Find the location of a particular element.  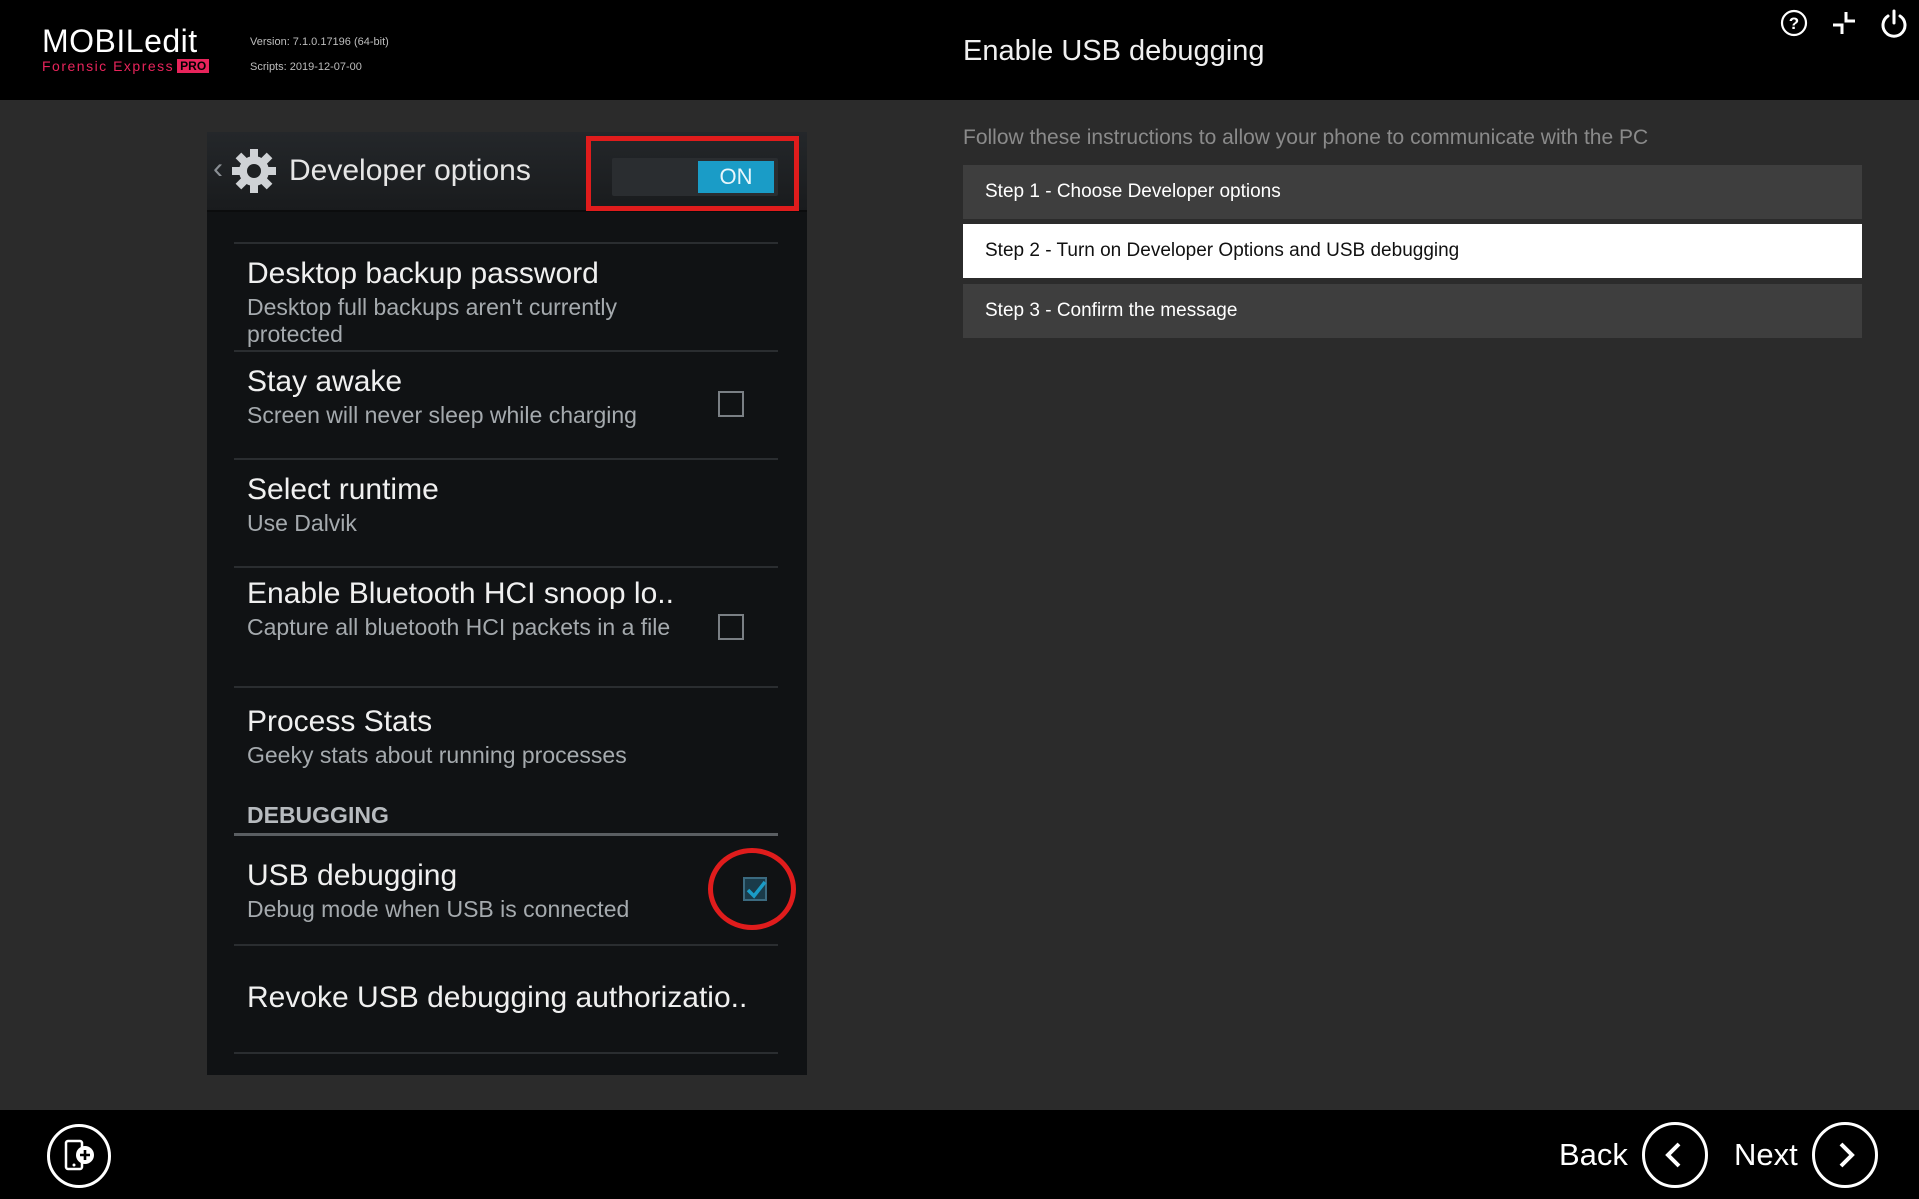

checkmark-icon is located at coordinates (756, 889).